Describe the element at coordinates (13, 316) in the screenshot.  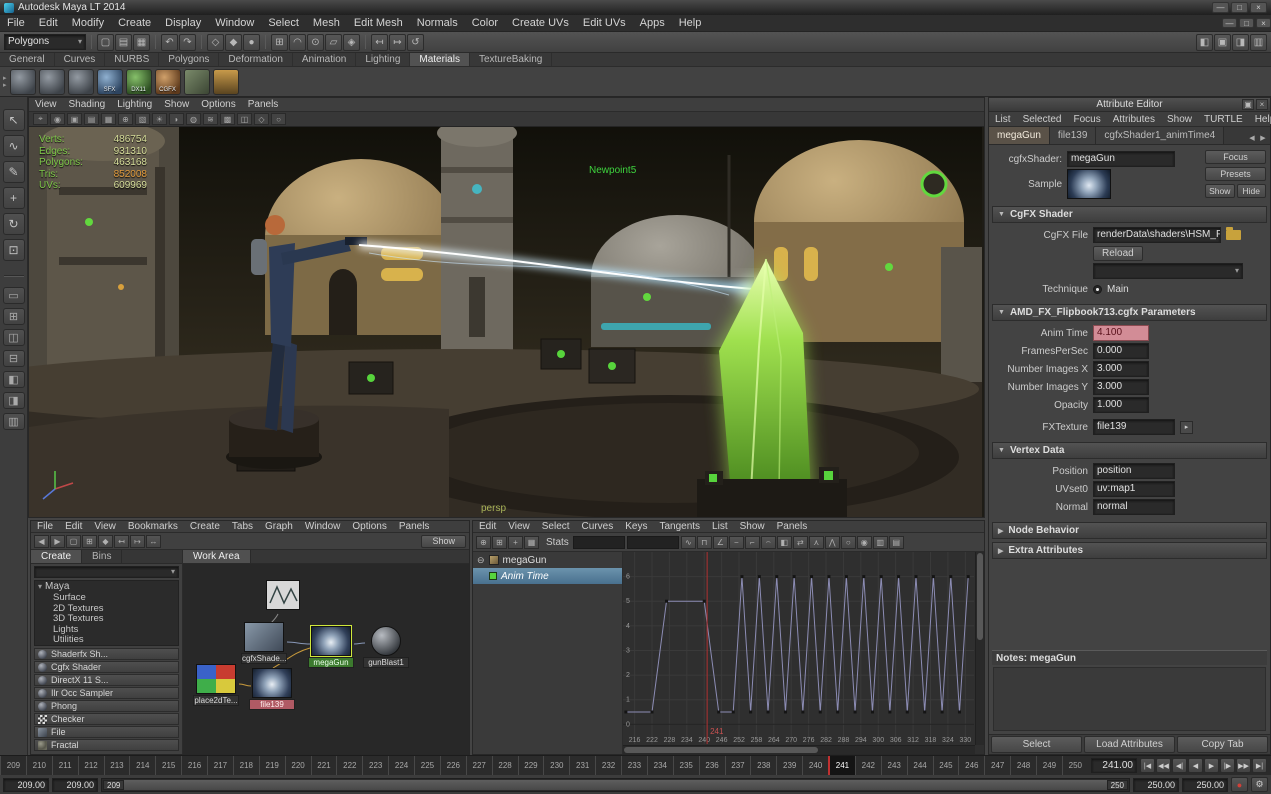
I see `four-pane-layout-icon: ⊞` at that location.